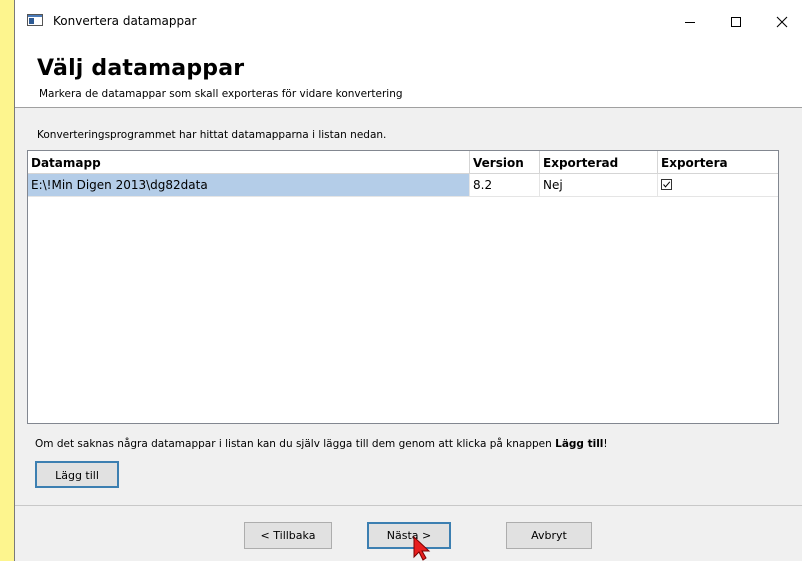 The height and width of the screenshot is (561, 802). Describe the element at coordinates (125, 21) in the screenshot. I see `window-title: Konvertera datamappar` at that location.